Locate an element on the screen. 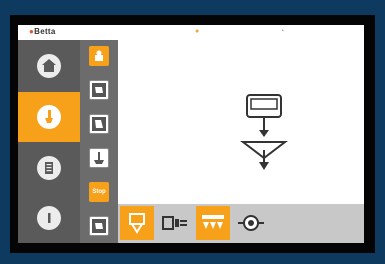 This screenshot has width=385, height=264. warning-icon: ● is located at coordinates (197, 31).